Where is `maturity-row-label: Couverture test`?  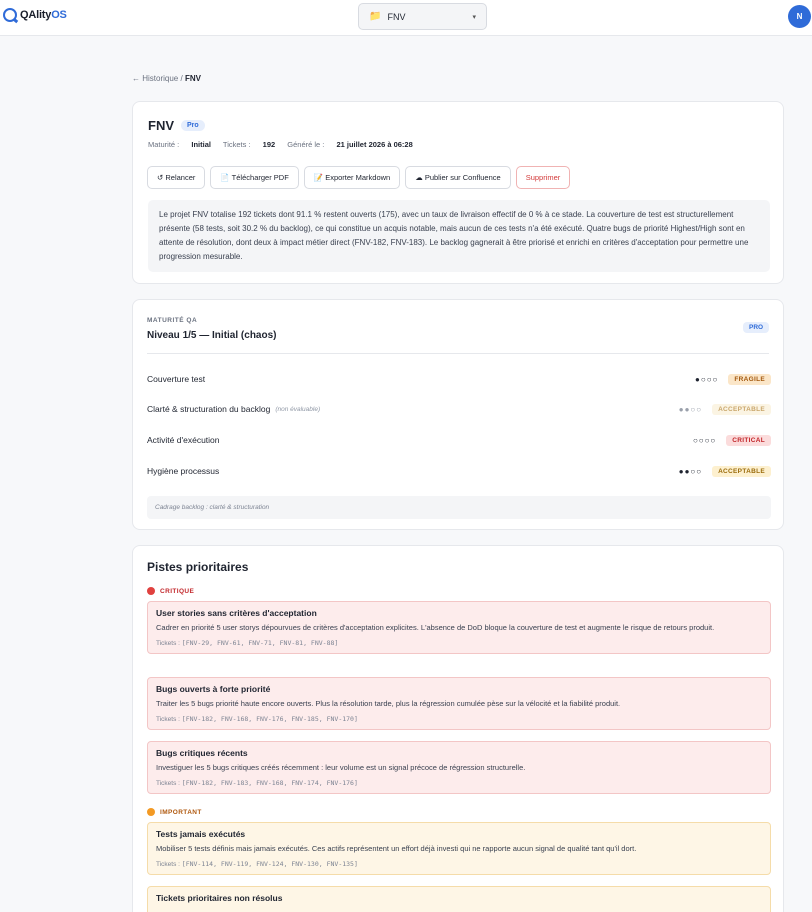
maturity-row-label: Couverture test is located at coordinates (176, 379).